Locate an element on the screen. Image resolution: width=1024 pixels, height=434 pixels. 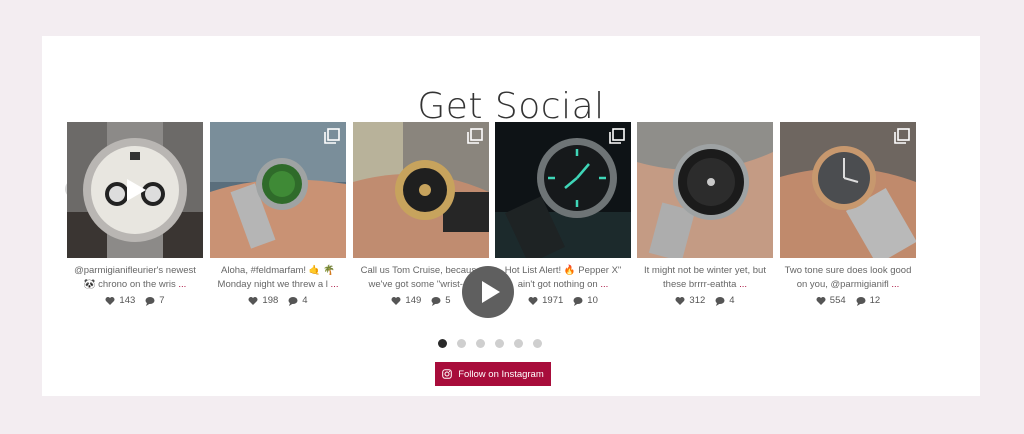
like-count: 149 is located at coordinates (413, 300).